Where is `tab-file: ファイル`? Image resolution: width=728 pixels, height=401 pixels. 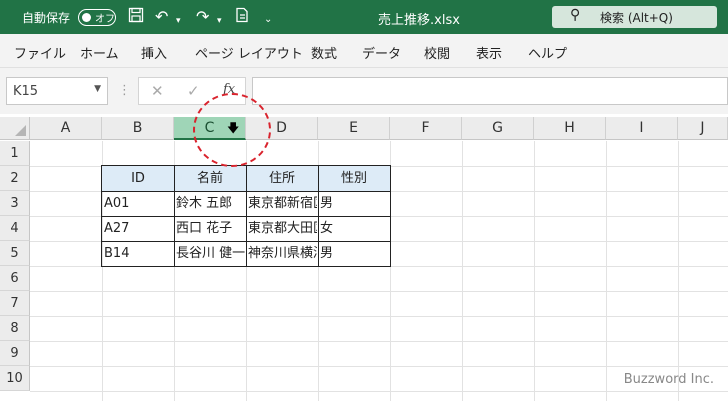 tab-file: ファイル is located at coordinates (40, 52).